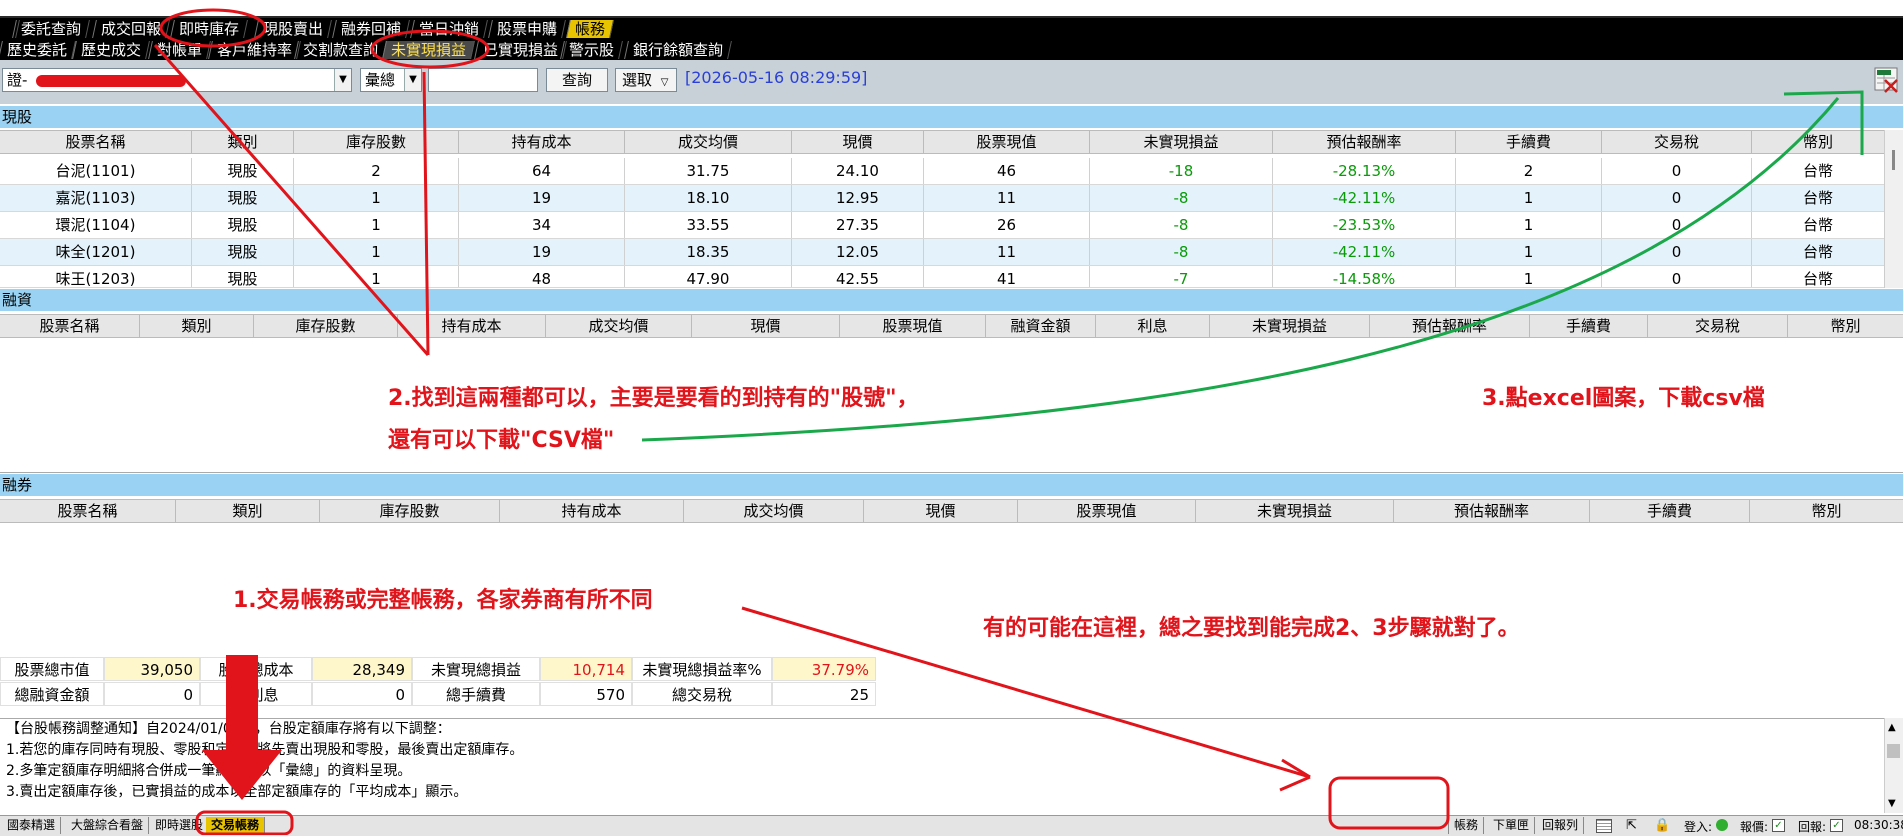 The image size is (1903, 836). What do you see at coordinates (1007, 171) in the screenshot?
I see `cell-market-value: 46` at bounding box center [1007, 171].